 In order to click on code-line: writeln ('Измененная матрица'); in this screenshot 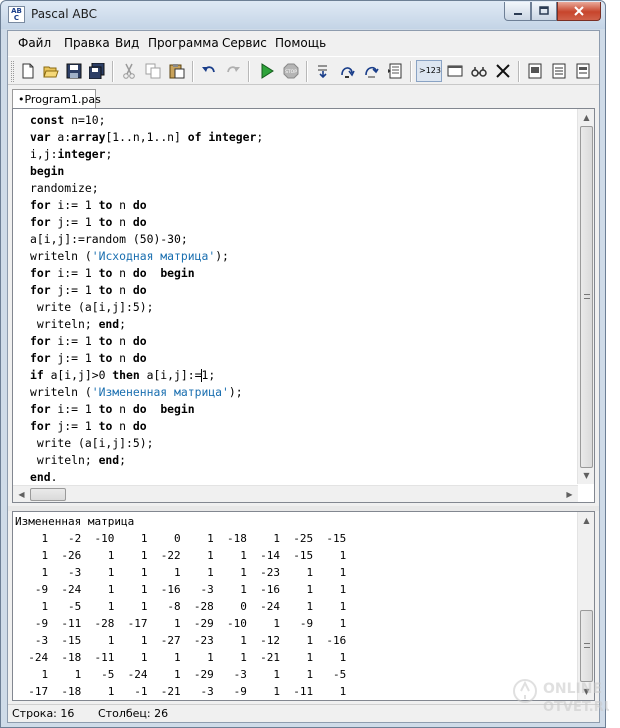, I will do `click(304, 392)`.